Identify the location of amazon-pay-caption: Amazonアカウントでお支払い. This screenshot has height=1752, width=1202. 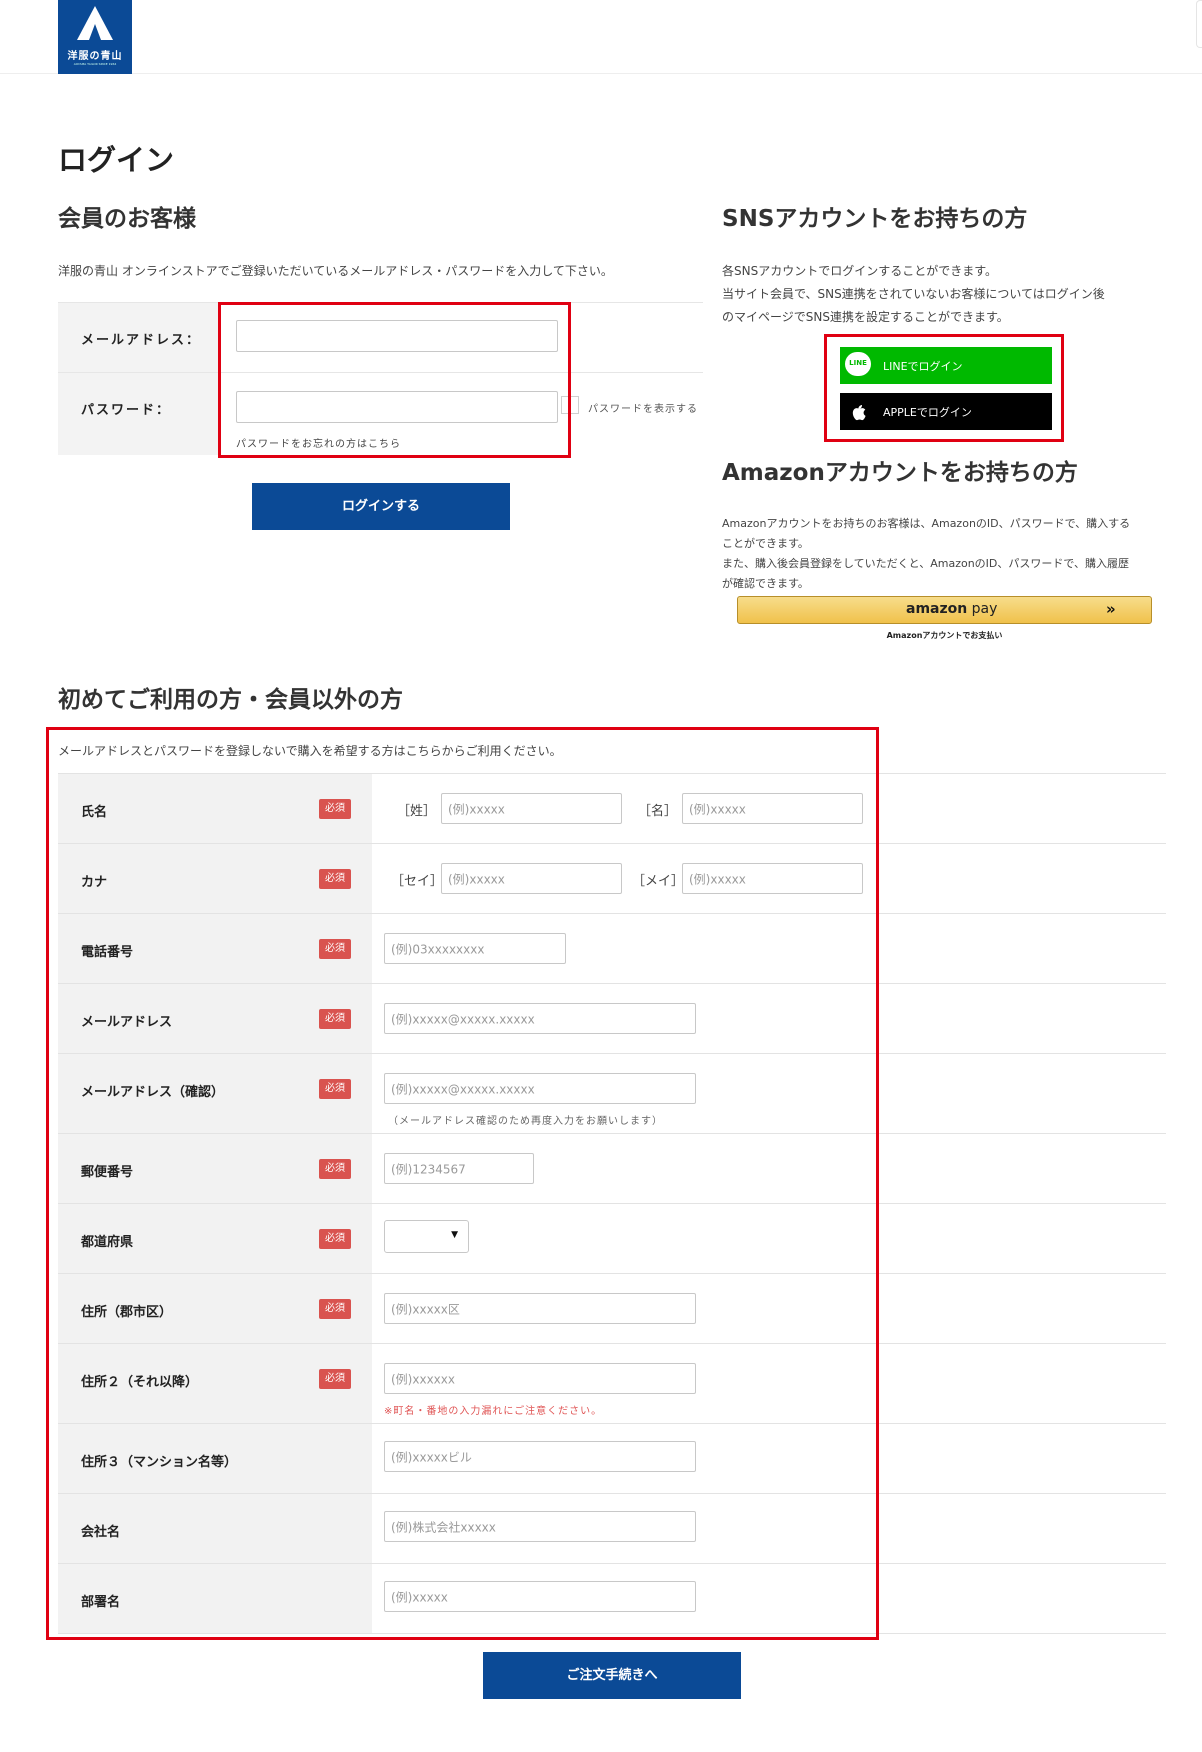
(944, 635).